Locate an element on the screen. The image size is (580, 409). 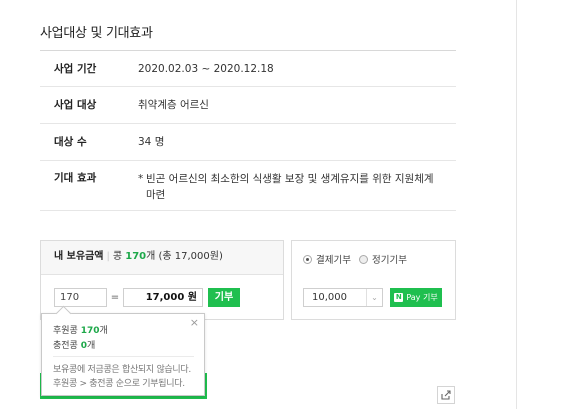
charged-bean-line: 충전콩 0개 is located at coordinates (74, 344).